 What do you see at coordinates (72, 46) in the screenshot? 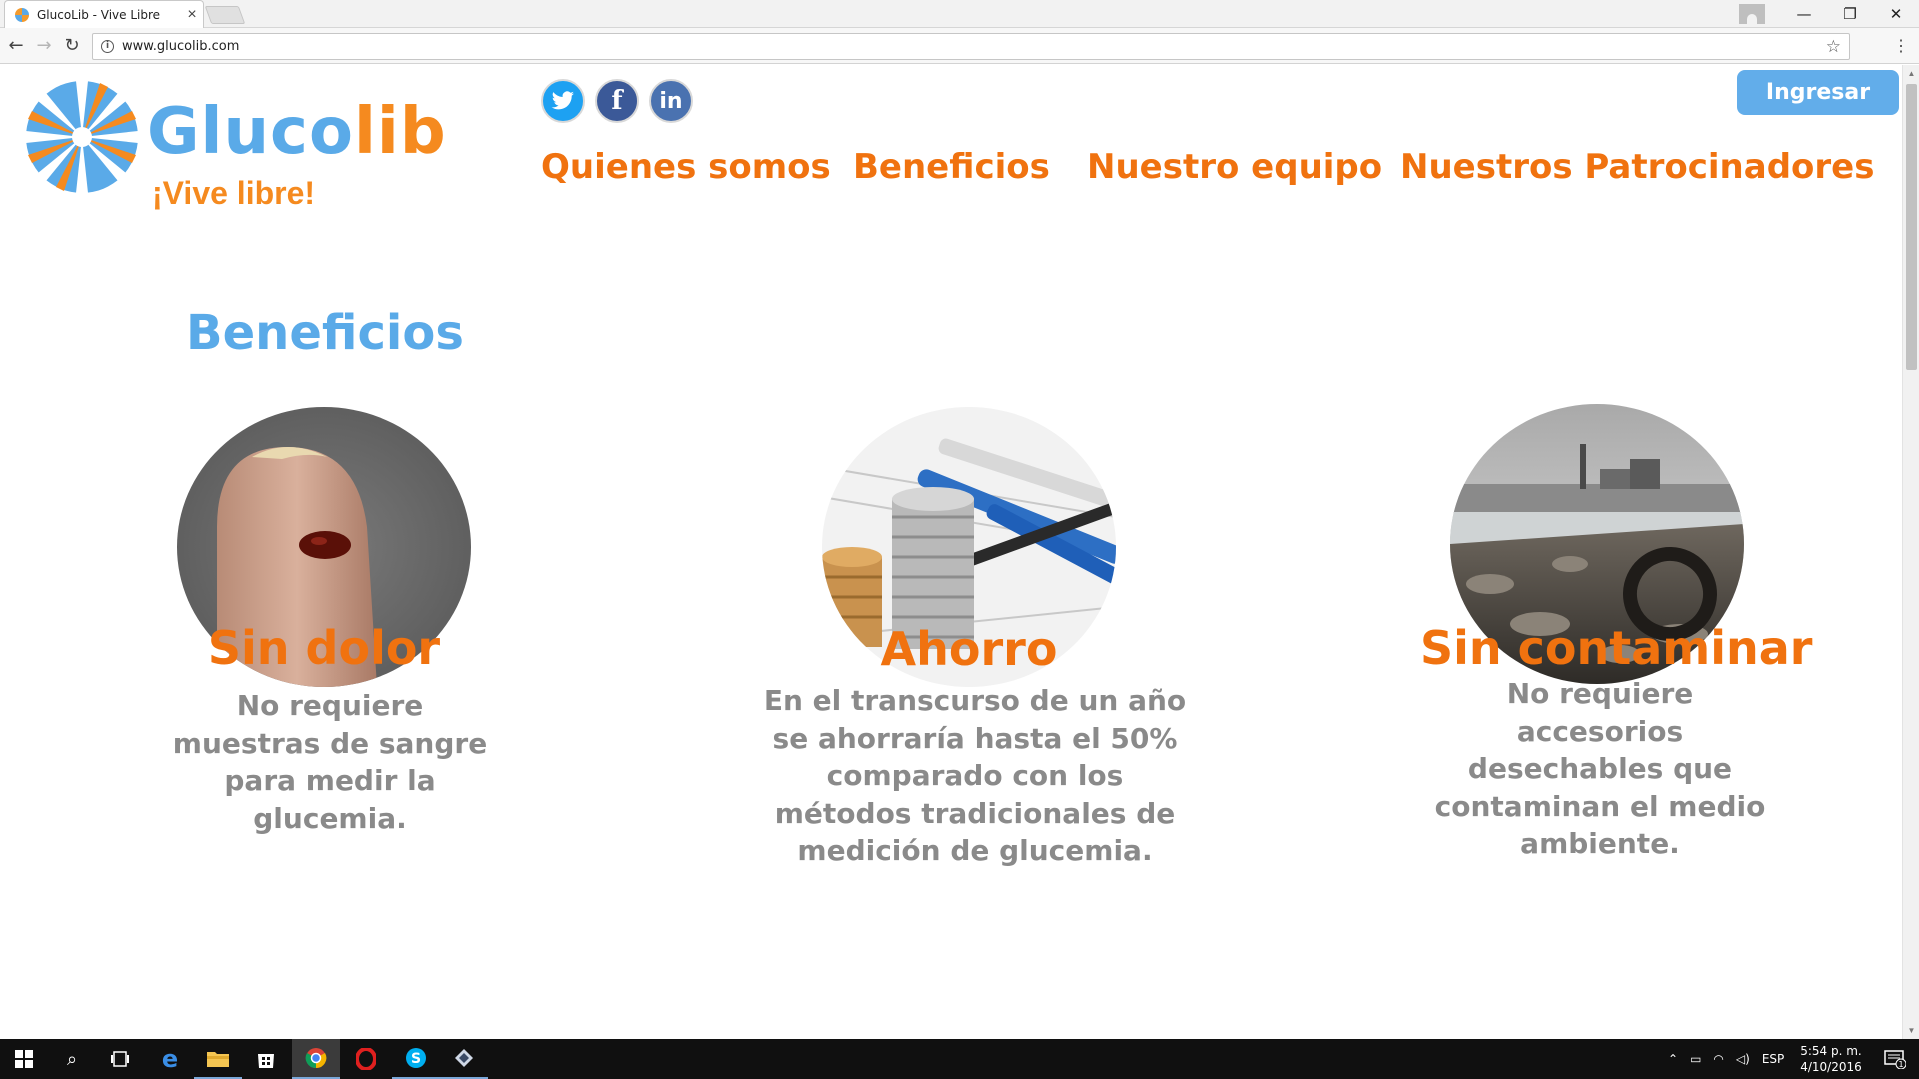
I see `reload-icon: ↻` at bounding box center [72, 46].